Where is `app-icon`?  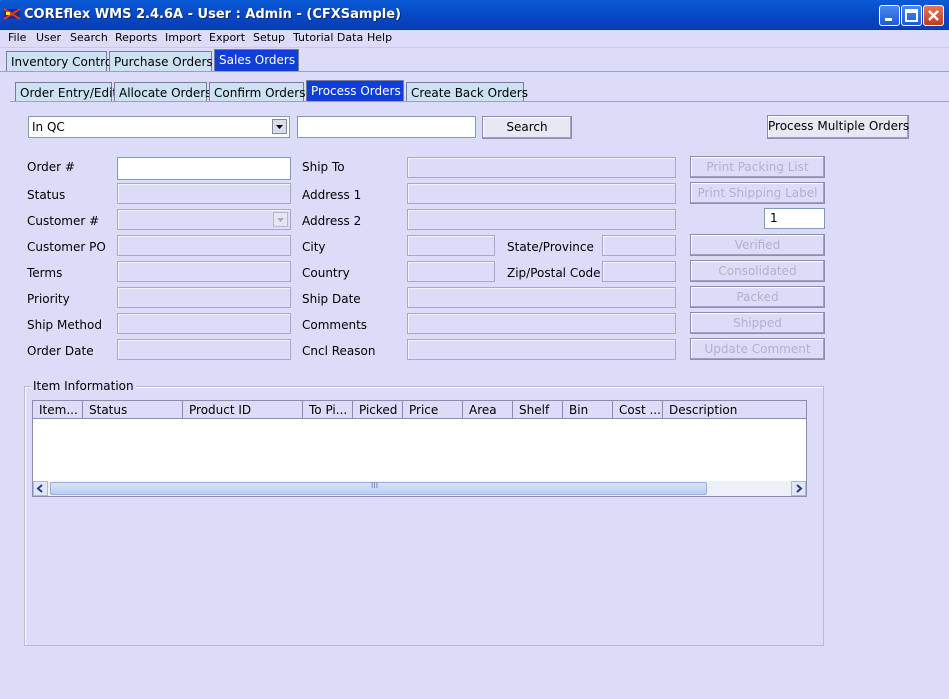
app-icon is located at coordinates (12, 14).